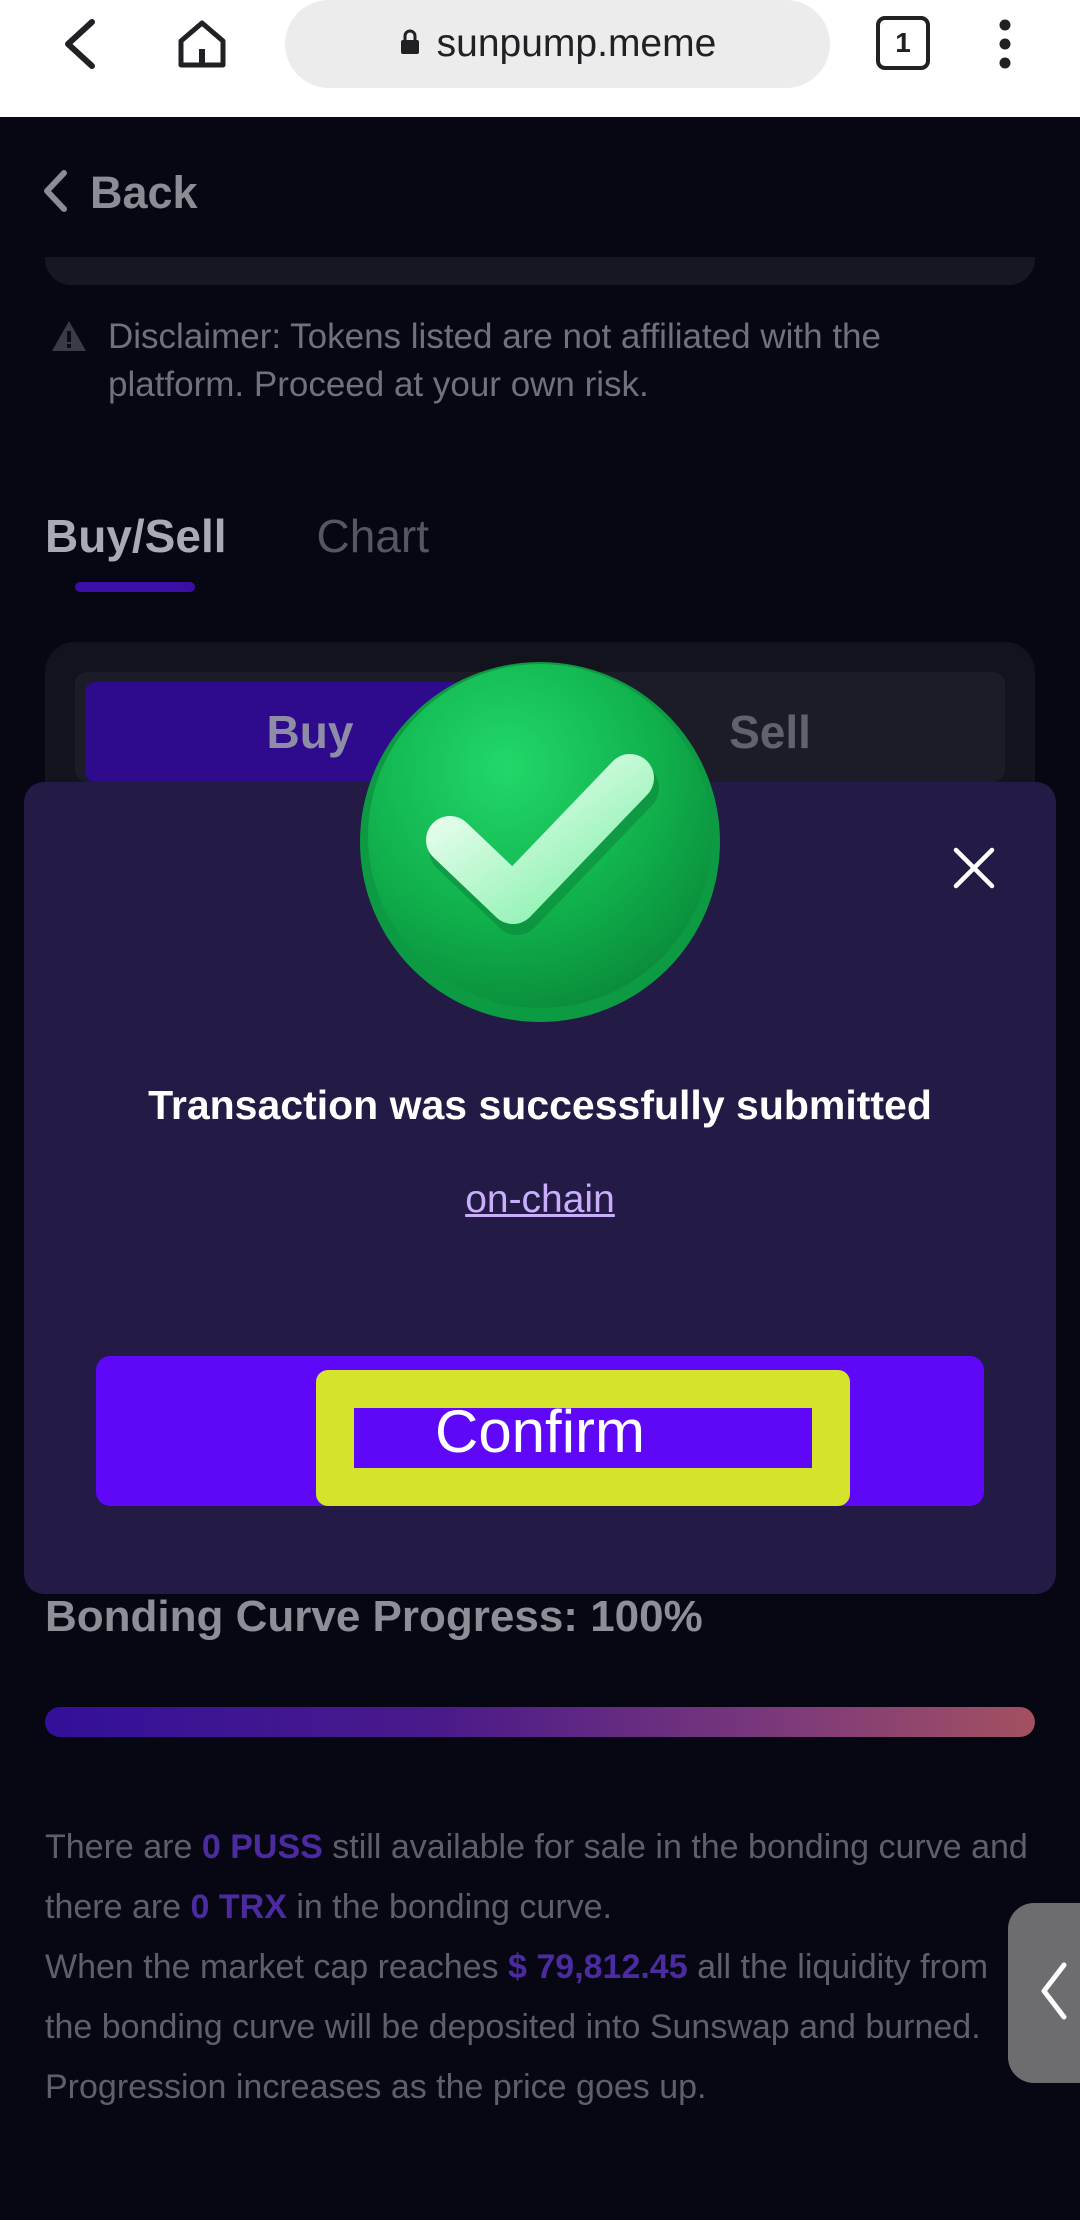 Image resolution: width=1080 pixels, height=2220 pixels. Describe the element at coordinates (540, 1105) in the screenshot. I see `modal-title: Transaction was successfully submitted` at that location.